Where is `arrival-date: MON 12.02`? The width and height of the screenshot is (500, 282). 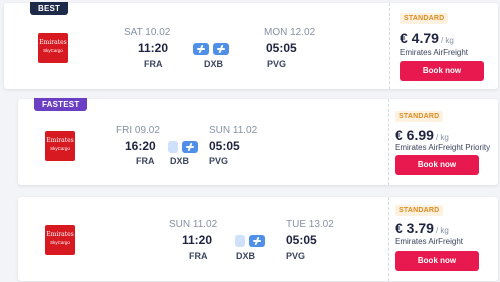 arrival-date: MON 12.02 is located at coordinates (290, 32).